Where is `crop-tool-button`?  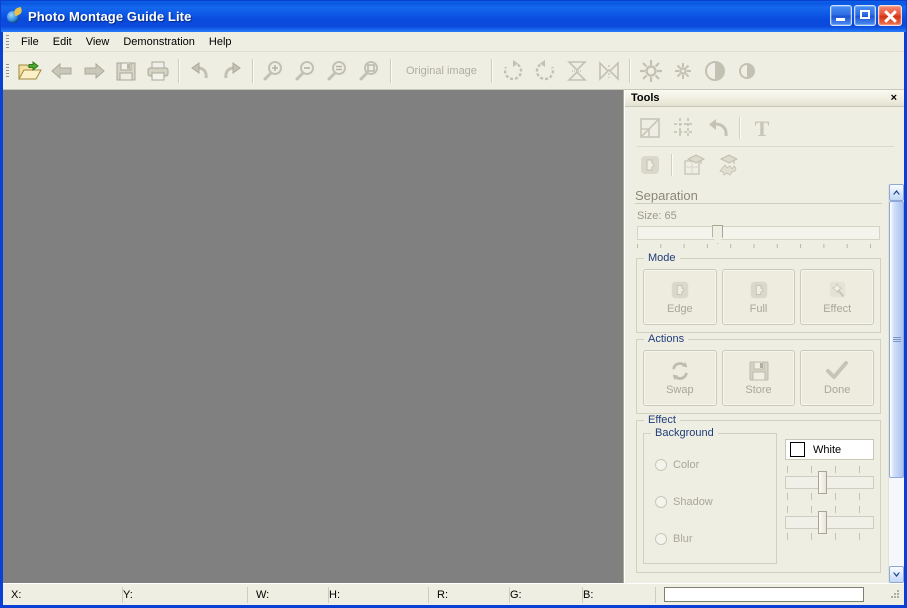
crop-tool-button is located at coordinates (650, 128).